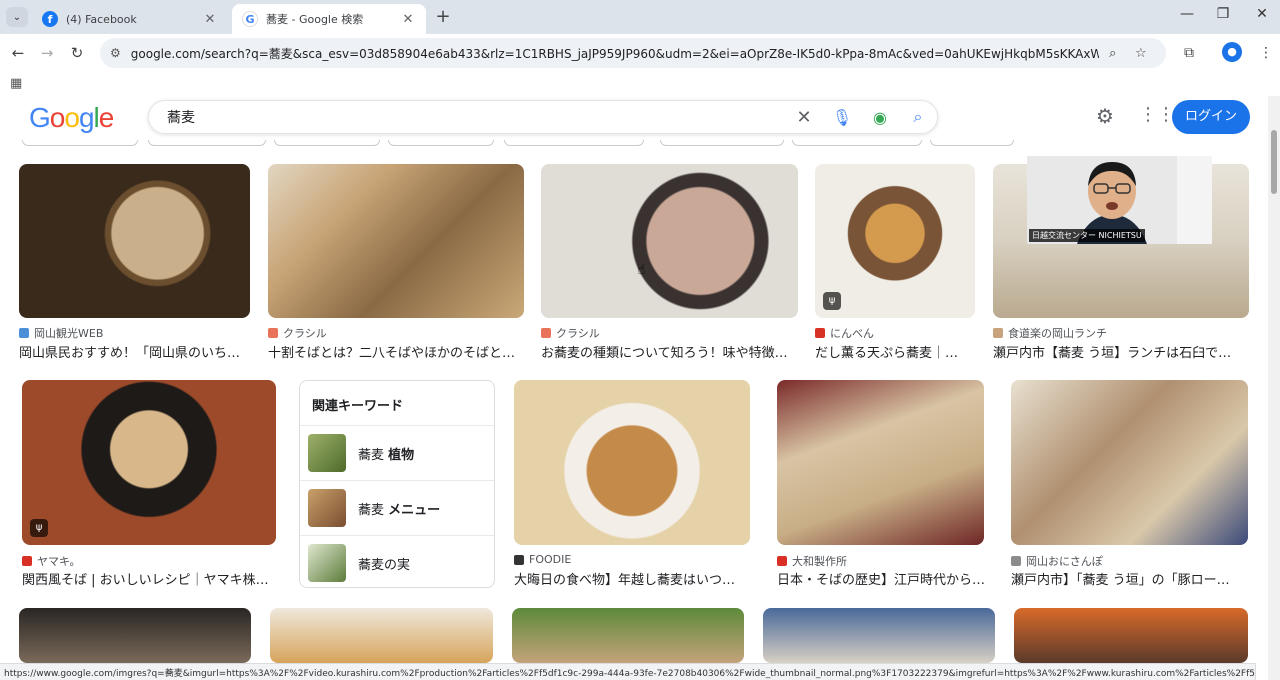 The image size is (1280, 680). I want to click on apps-grid-icon: ▦, so click(16, 83).